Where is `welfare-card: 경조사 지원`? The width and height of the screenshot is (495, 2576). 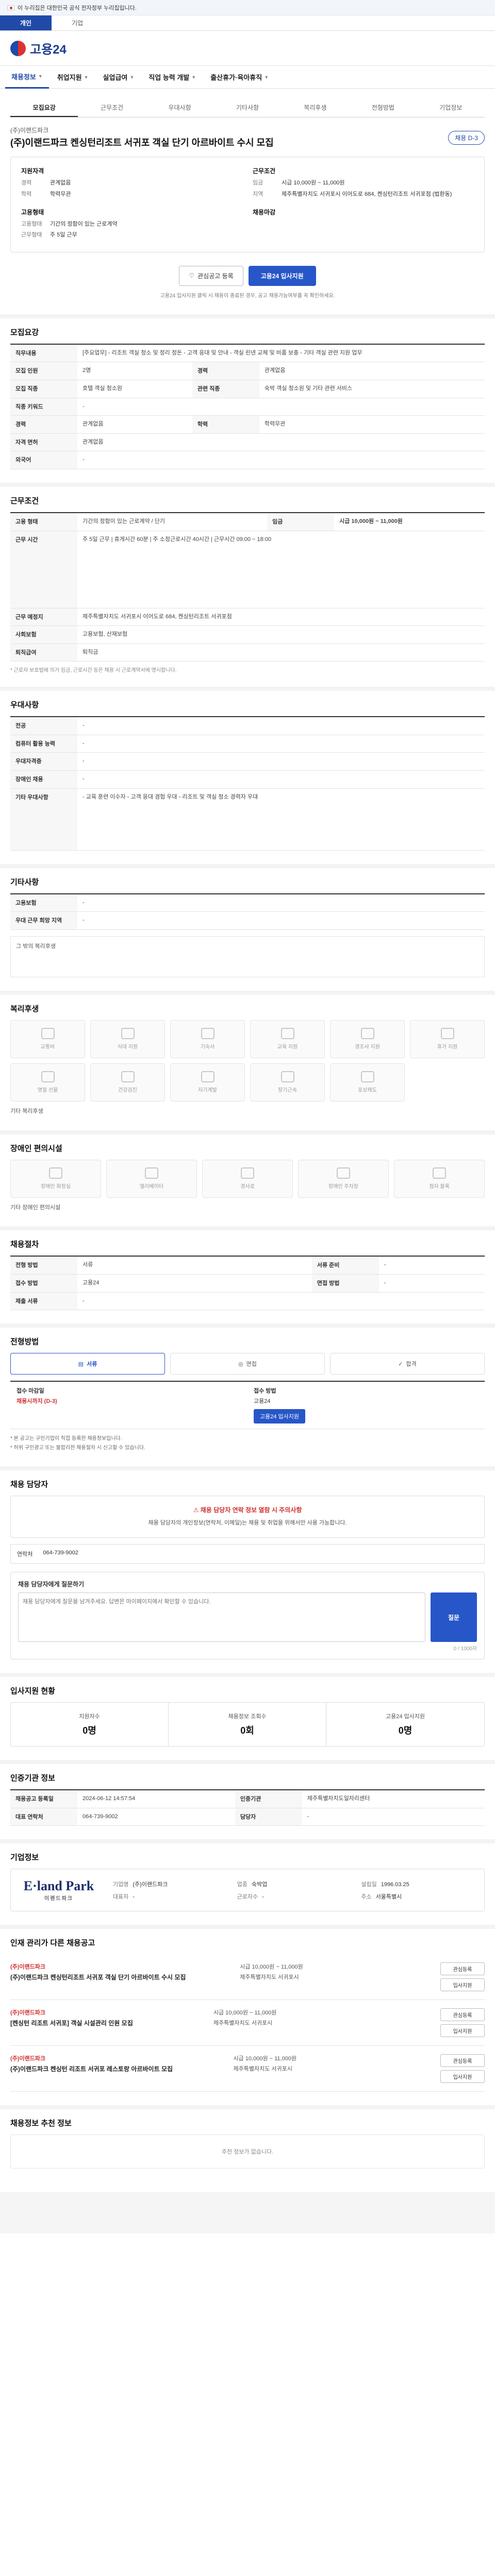 welfare-card: 경조사 지원 is located at coordinates (367, 1039).